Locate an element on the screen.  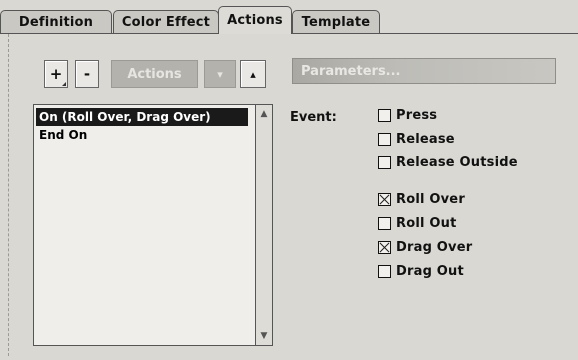
event-roll-over: Roll Over is located at coordinates (421, 199).